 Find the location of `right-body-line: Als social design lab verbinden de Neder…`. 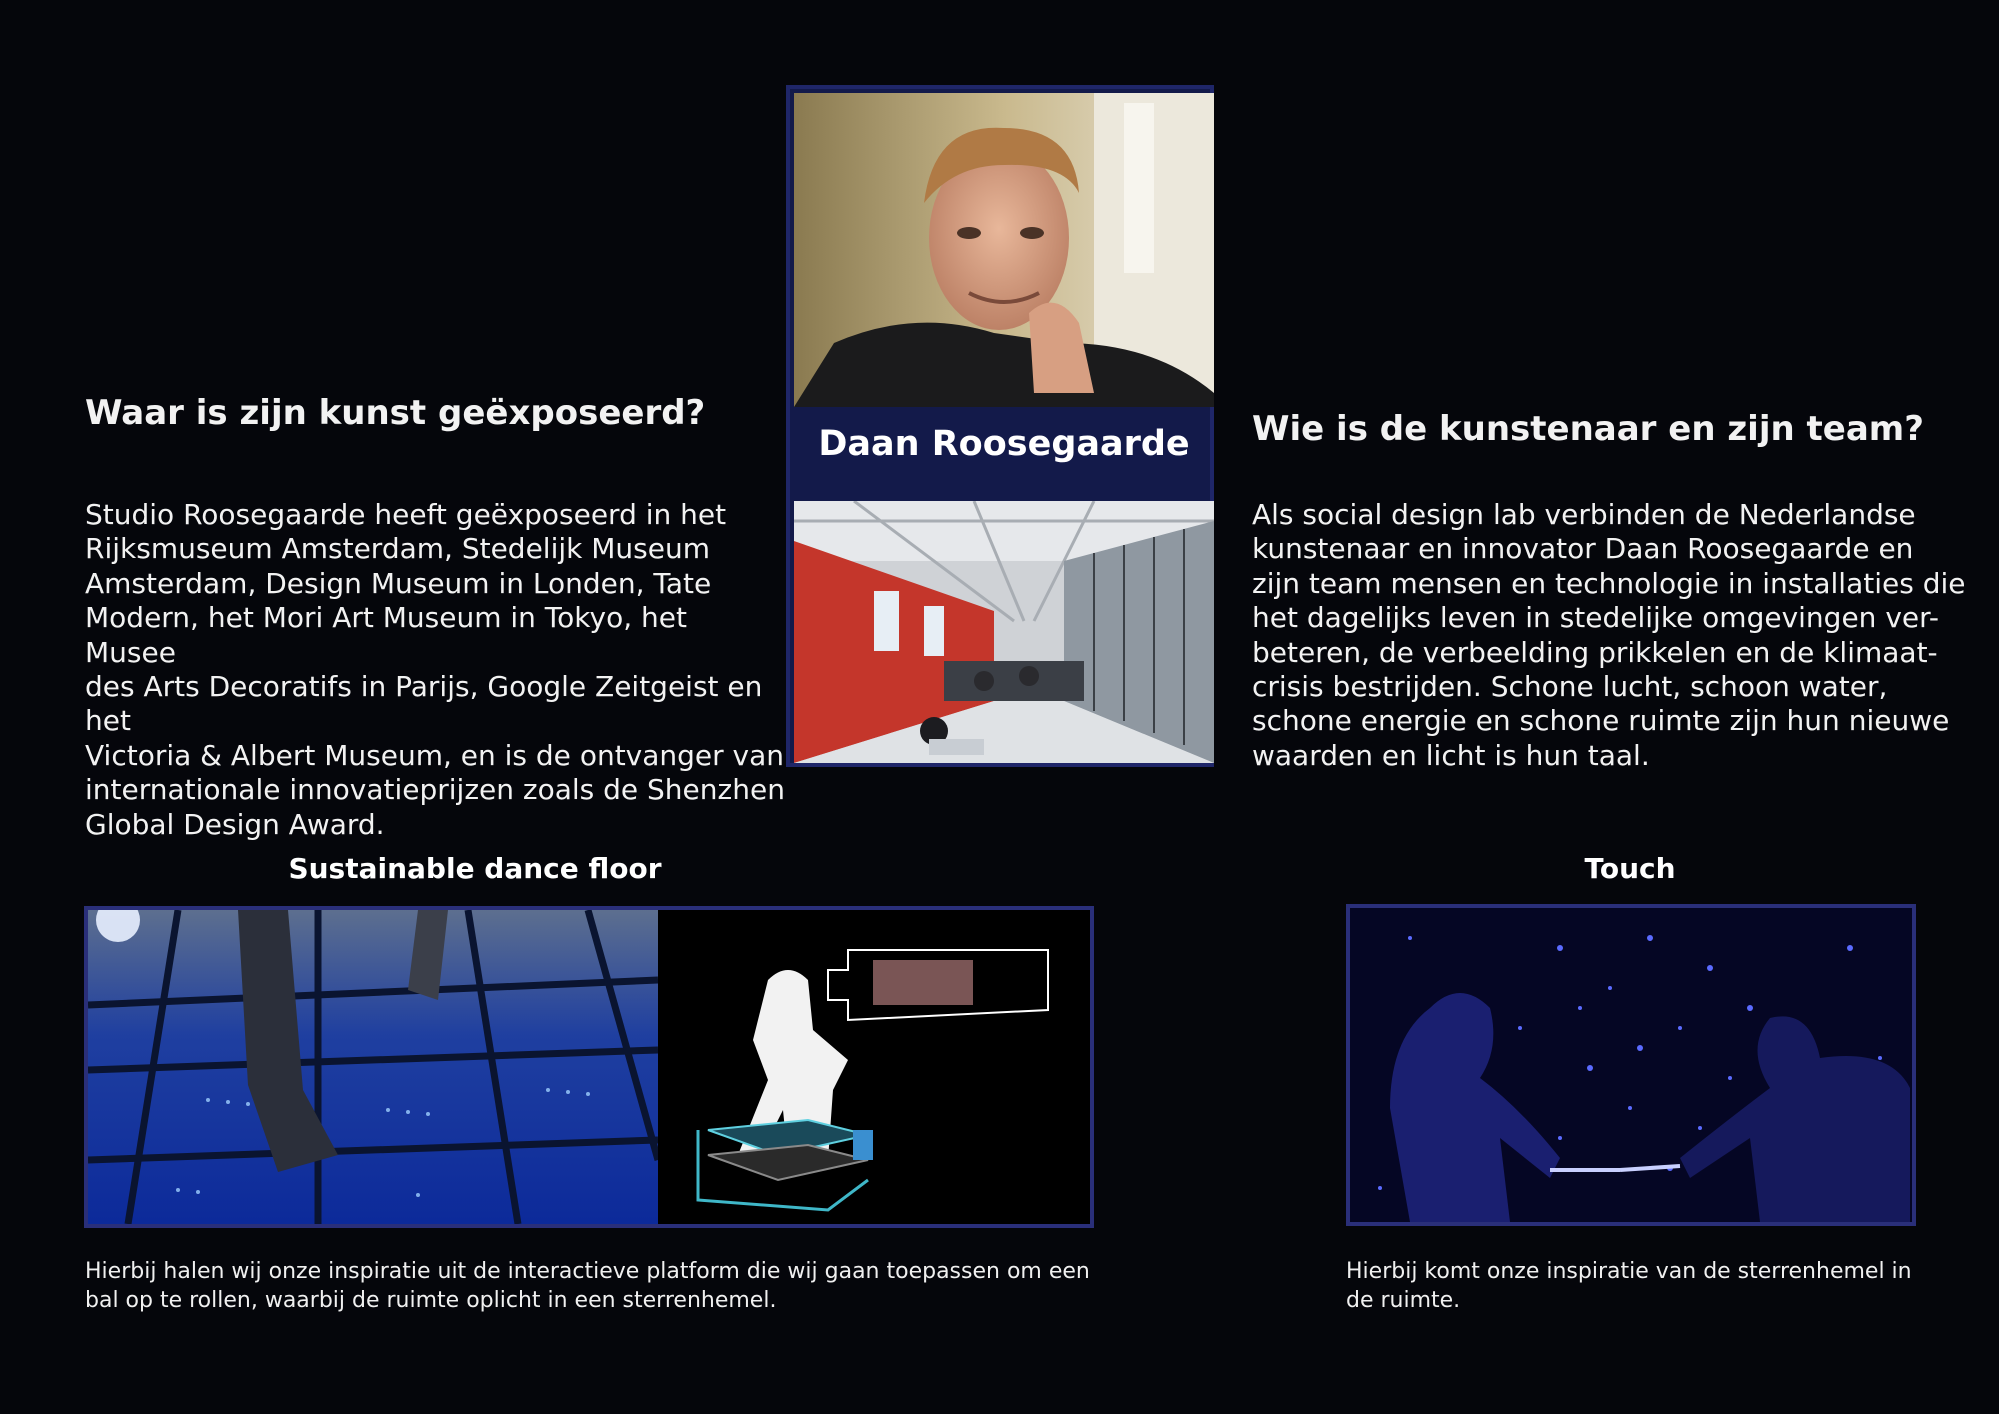

right-body-line: Als social design lab verbinden de Neder… is located at coordinates (1584, 514).